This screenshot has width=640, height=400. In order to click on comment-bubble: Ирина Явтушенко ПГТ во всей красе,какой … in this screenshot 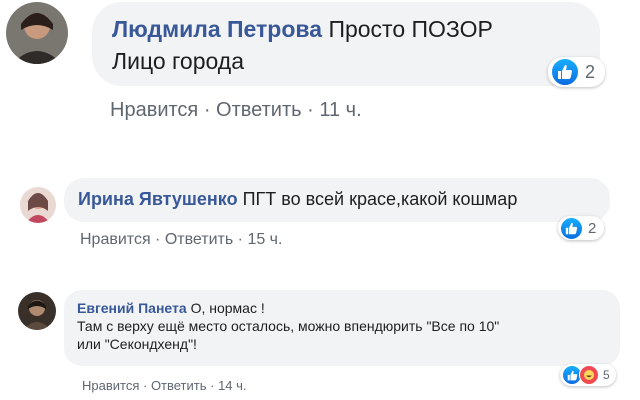, I will do `click(337, 200)`.